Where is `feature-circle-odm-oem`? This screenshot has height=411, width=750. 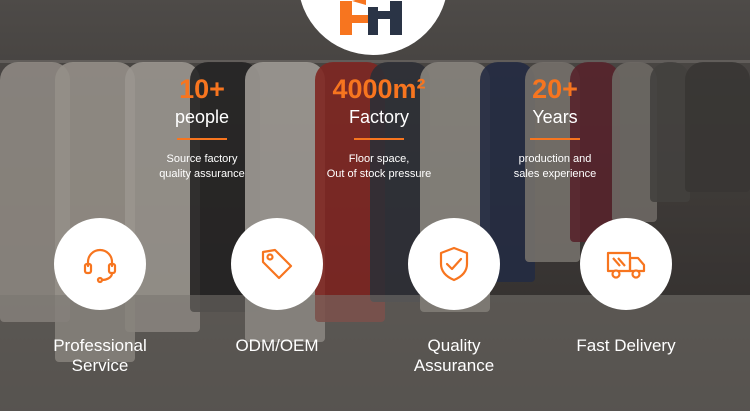
feature-circle-odm-oem is located at coordinates (277, 264).